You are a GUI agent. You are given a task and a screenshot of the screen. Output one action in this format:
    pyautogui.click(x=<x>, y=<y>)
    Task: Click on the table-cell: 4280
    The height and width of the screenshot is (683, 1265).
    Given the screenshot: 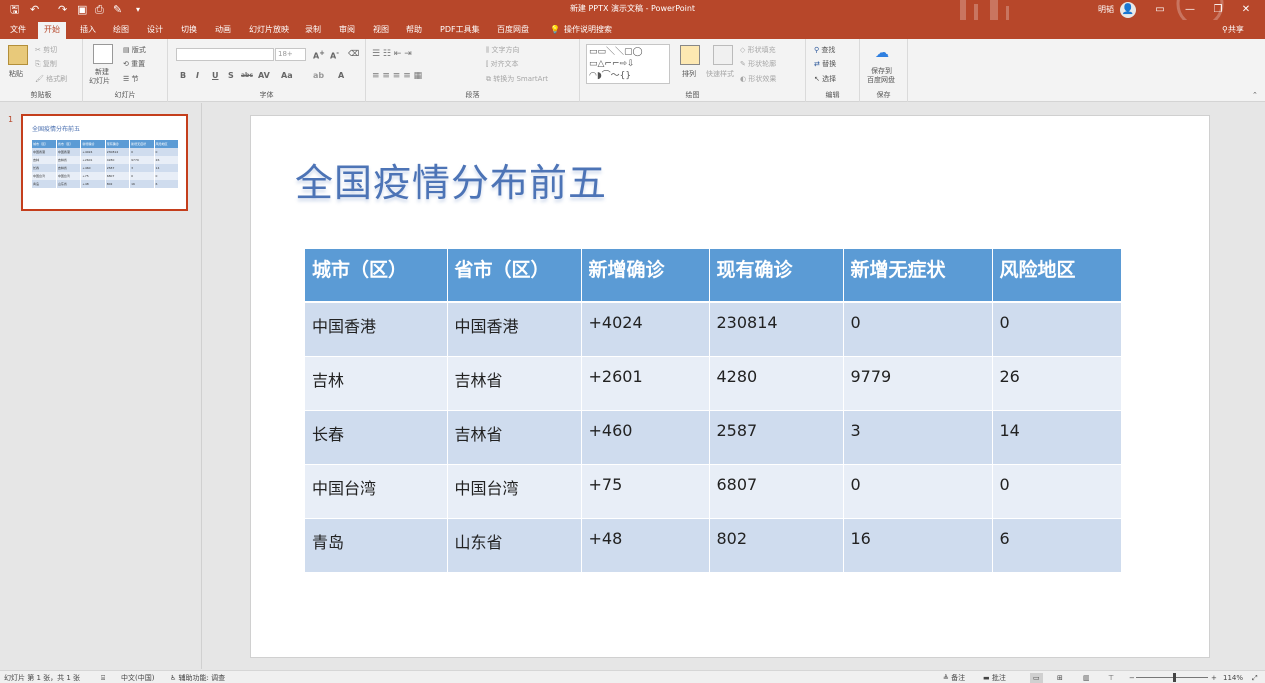 What is the action you would take?
    pyautogui.click(x=776, y=383)
    